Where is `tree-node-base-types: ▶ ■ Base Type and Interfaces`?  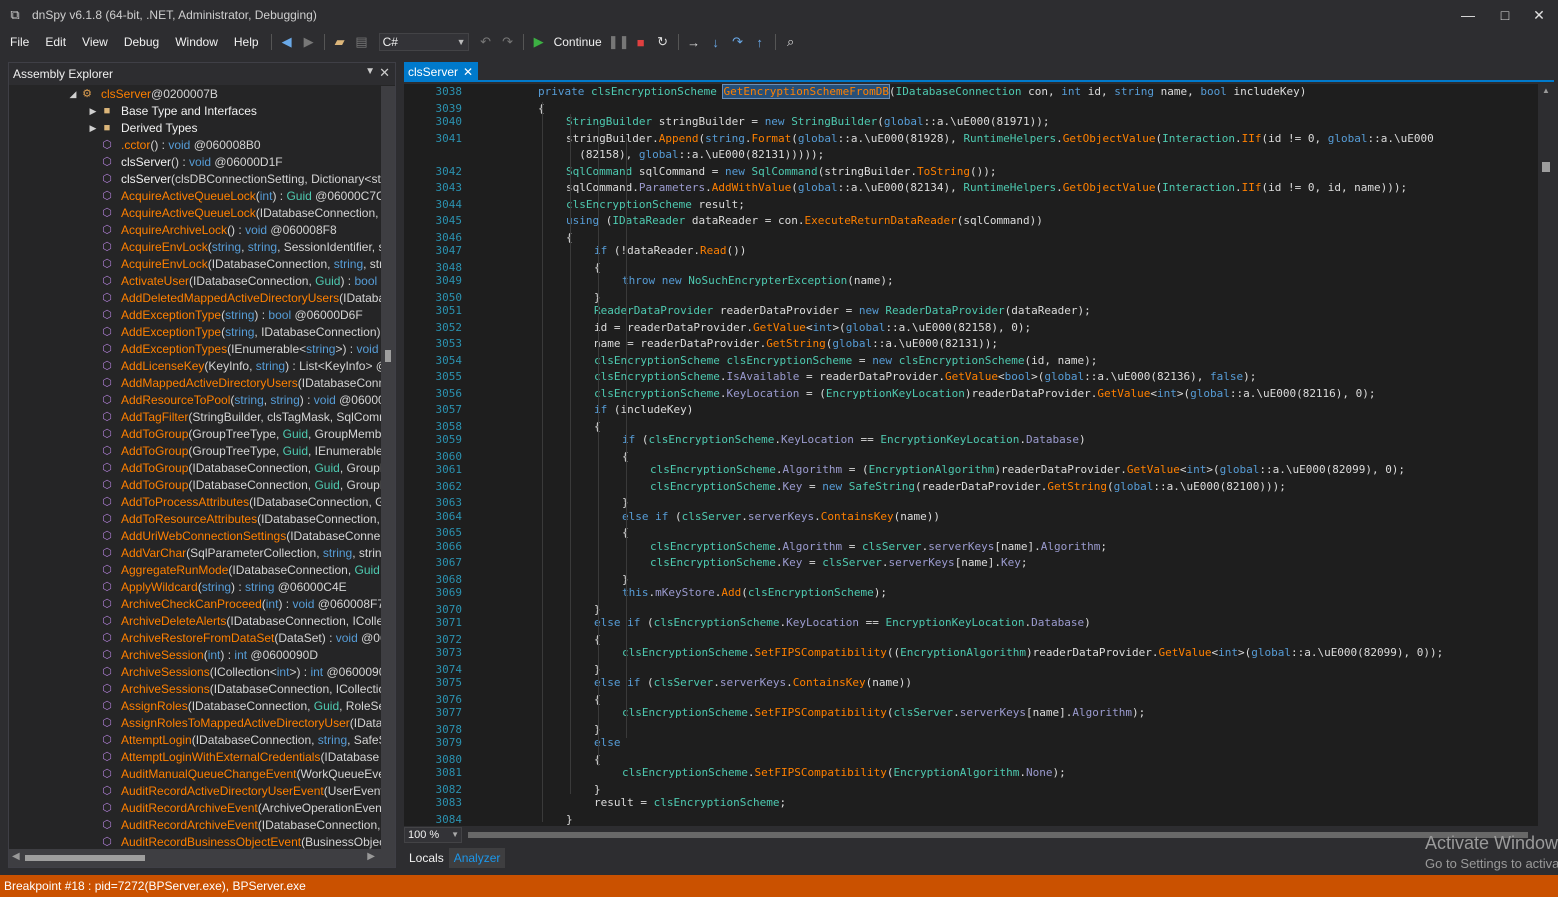 tree-node-base-types: ▶ ■ Base Type and Interfaces is located at coordinates (195, 111).